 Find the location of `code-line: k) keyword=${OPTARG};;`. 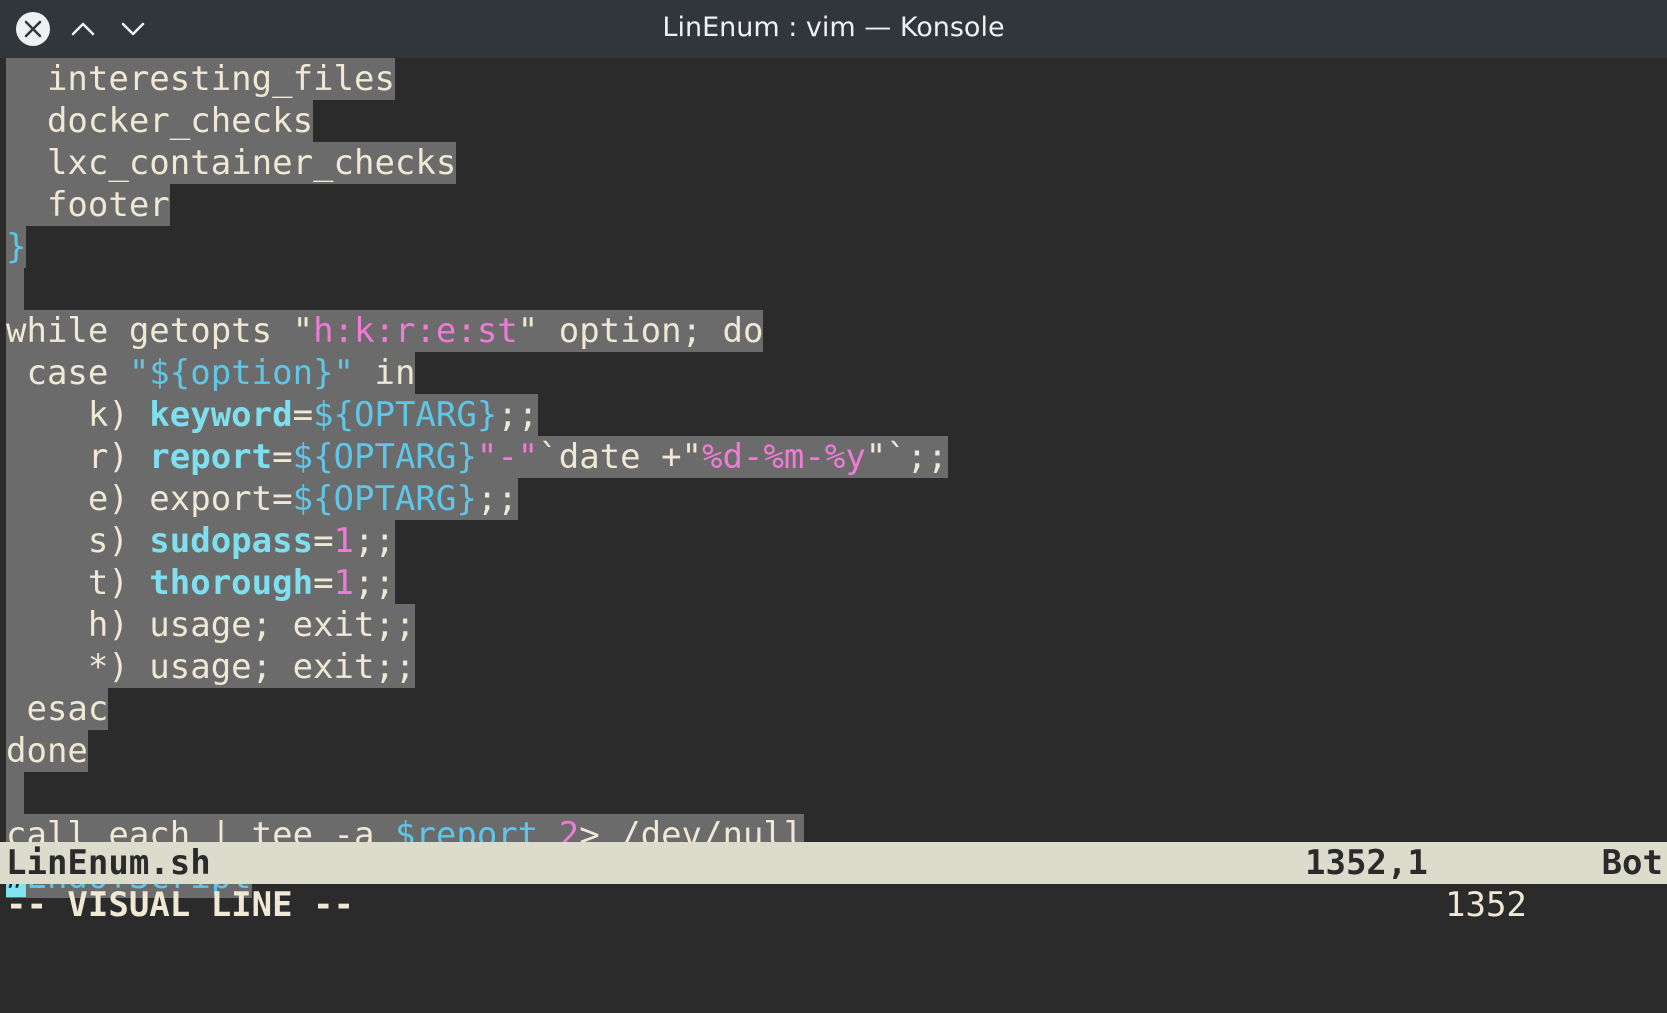

code-line: k) keyword=${OPTARG};; is located at coordinates (272, 415).